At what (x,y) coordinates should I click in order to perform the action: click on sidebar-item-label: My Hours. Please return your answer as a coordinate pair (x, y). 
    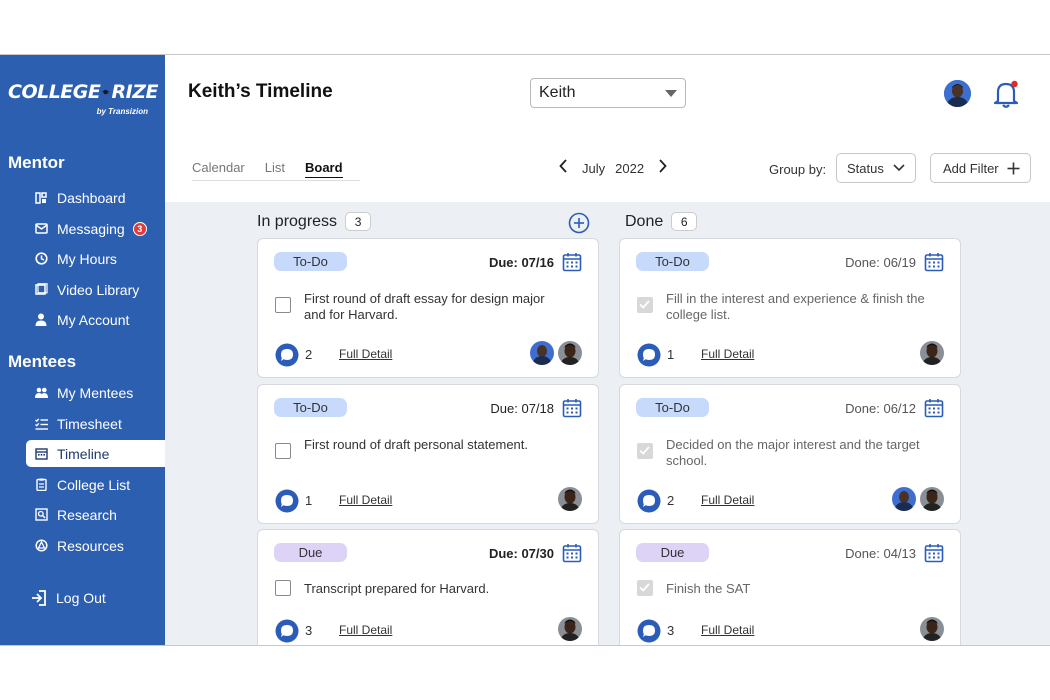
    Looking at the image, I should click on (87, 258).